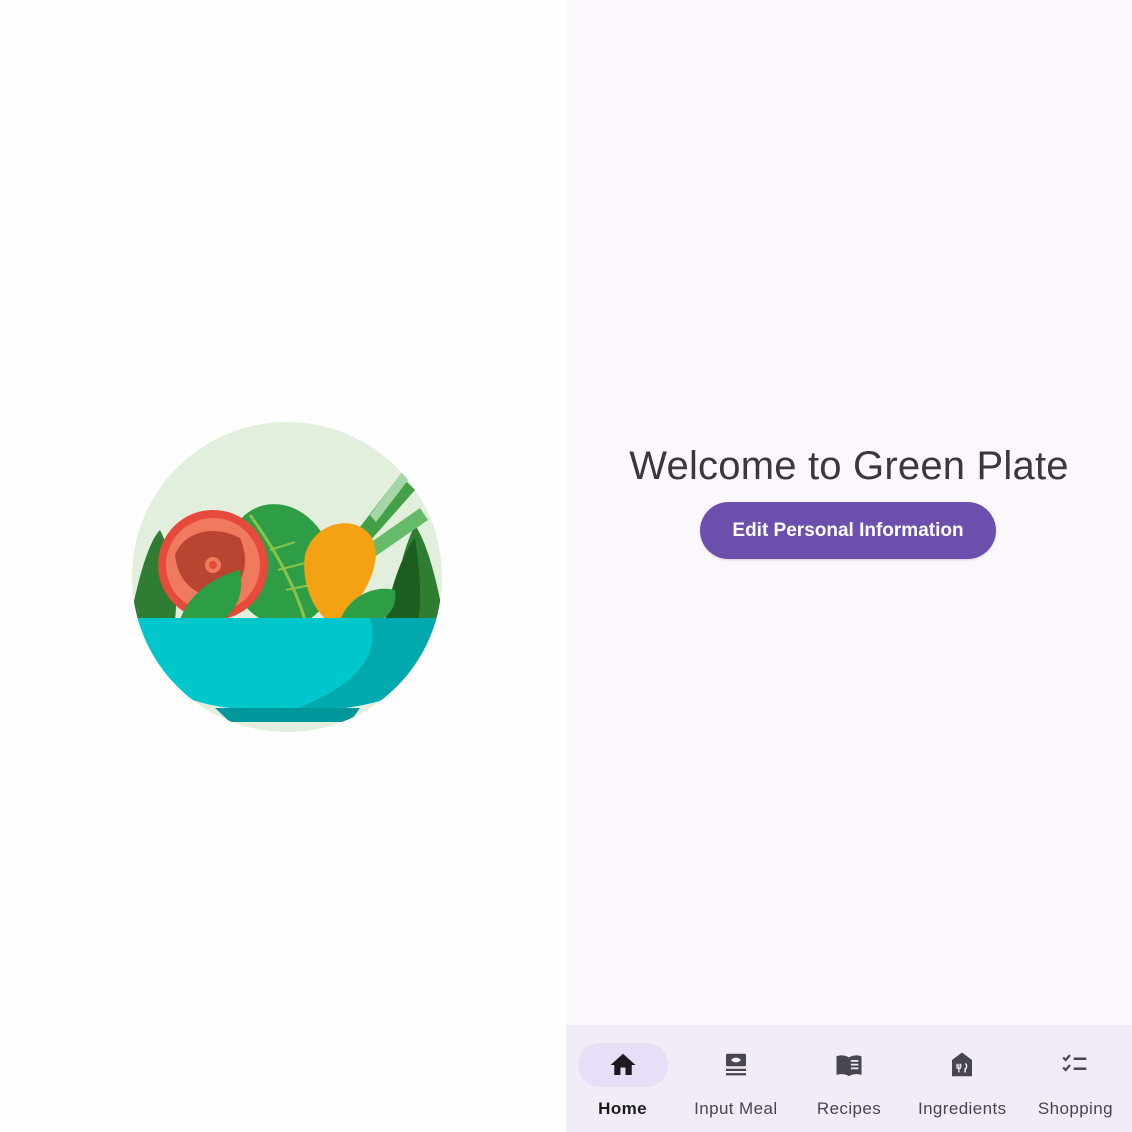 The height and width of the screenshot is (1132, 1132). What do you see at coordinates (962, 1108) in the screenshot?
I see `nav-label-ingredients: Ingredients` at bounding box center [962, 1108].